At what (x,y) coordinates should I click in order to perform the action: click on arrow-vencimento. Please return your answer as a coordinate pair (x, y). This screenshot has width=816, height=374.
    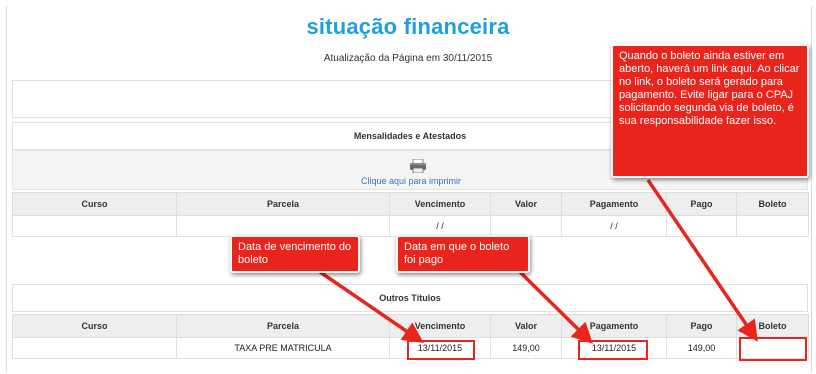
    Looking at the image, I should click on (371, 306).